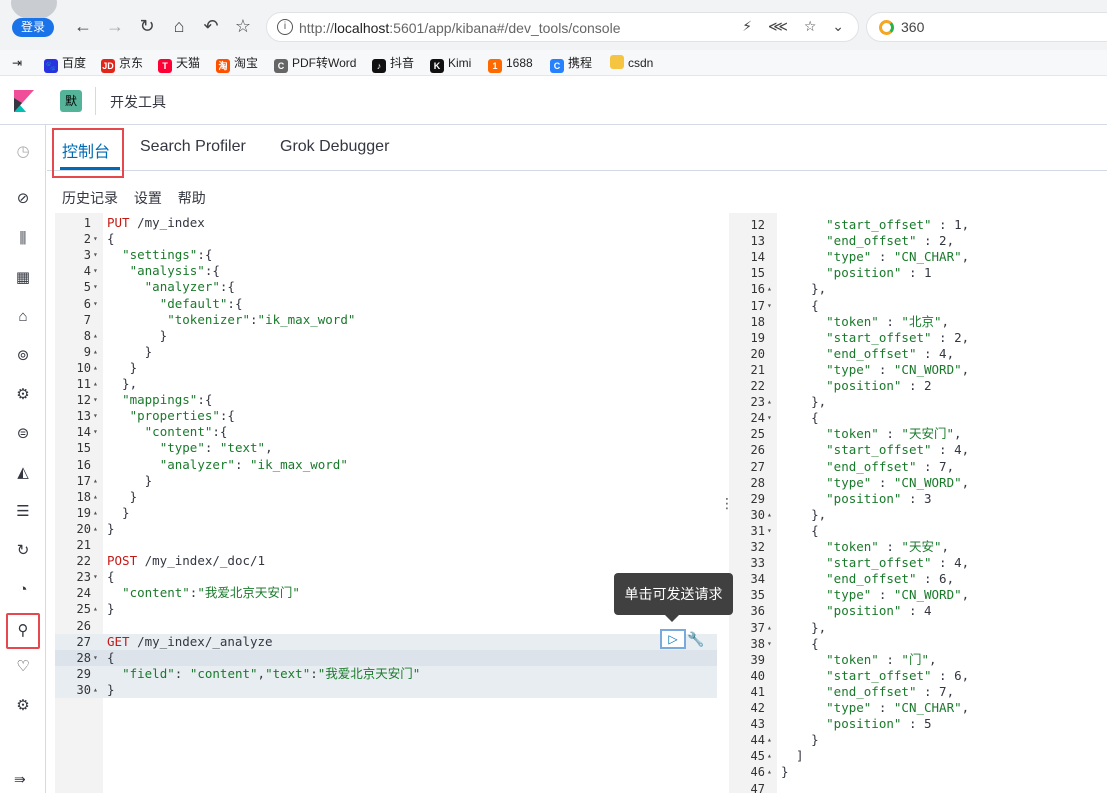 This screenshot has width=1107, height=797. What do you see at coordinates (918, 531) in the screenshot?
I see `code-line: 31 ▾ {` at bounding box center [918, 531].